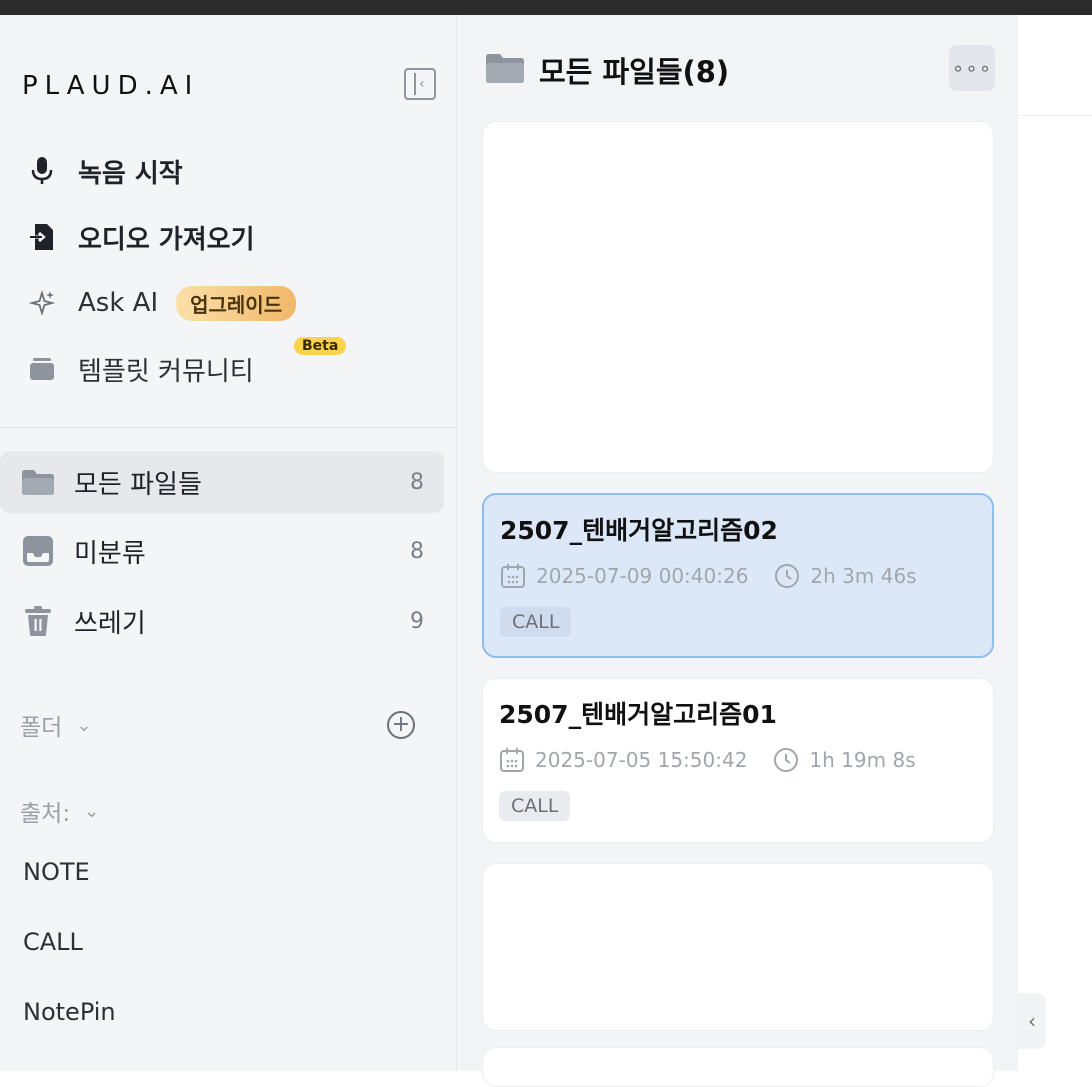 This screenshot has width=1092, height=1087. I want to click on ask-ai-button: Ask AI 업그레이드, so click(161, 303).